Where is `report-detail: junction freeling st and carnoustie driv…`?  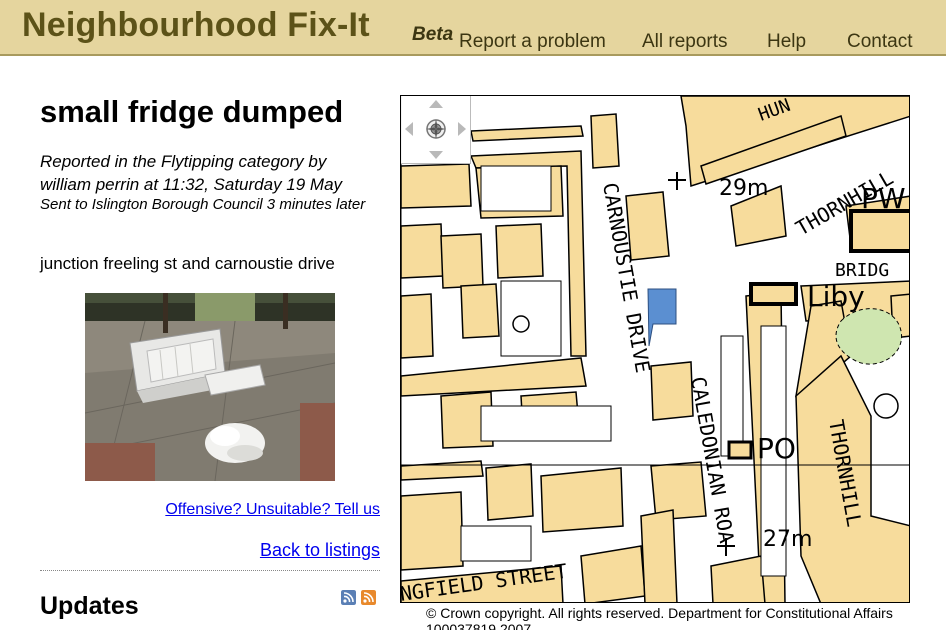
report-detail: junction freeling st and carnoustie driv… is located at coordinates (187, 263).